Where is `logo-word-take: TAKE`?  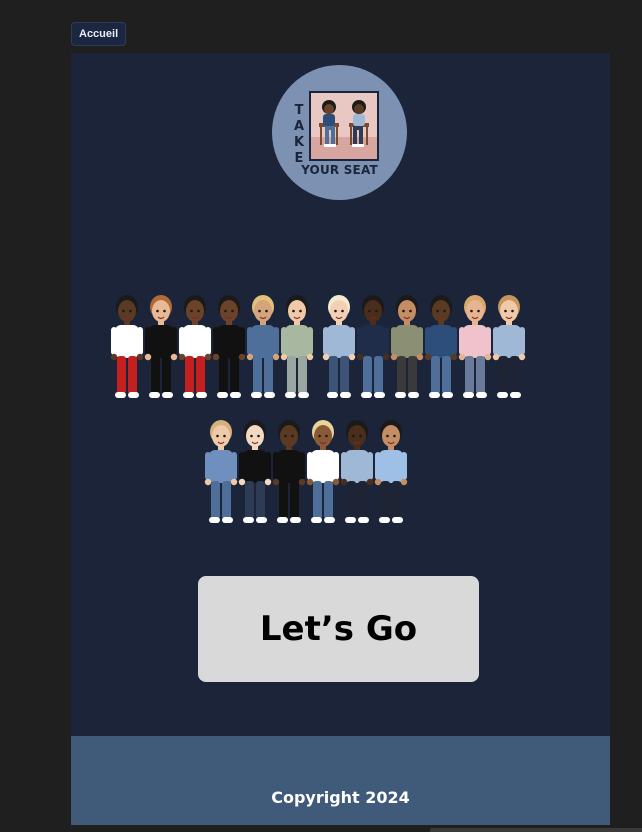
logo-word-take: TAKE is located at coordinates (299, 134).